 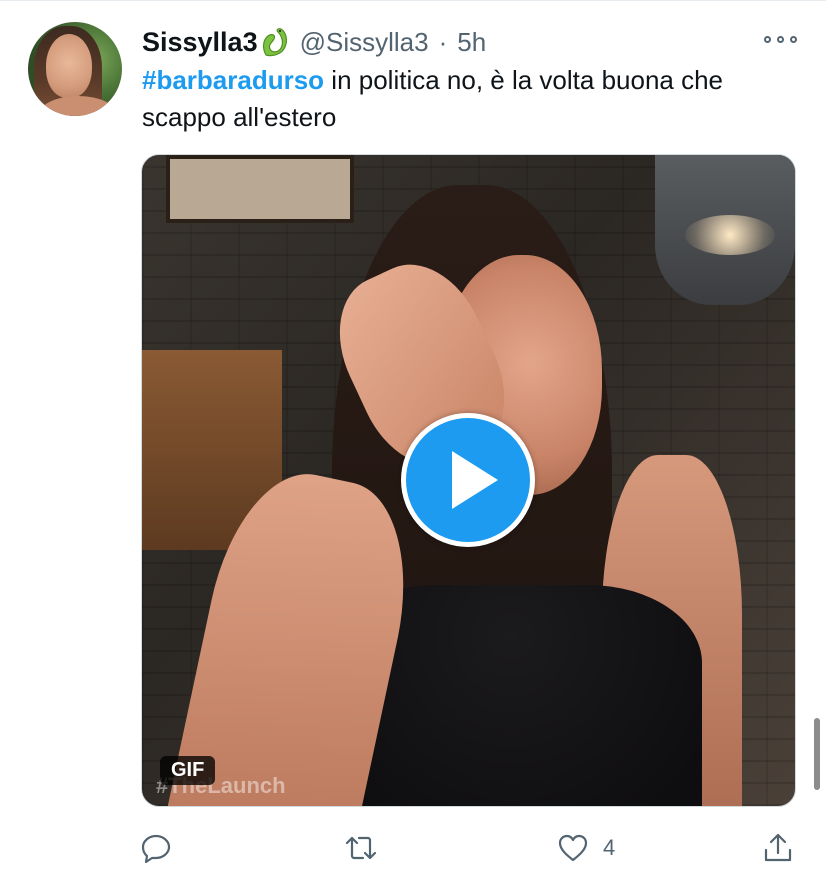 I want to click on tweet-header: Sissylla3 @Sissylla3 · 5h, so click(x=314, y=42).